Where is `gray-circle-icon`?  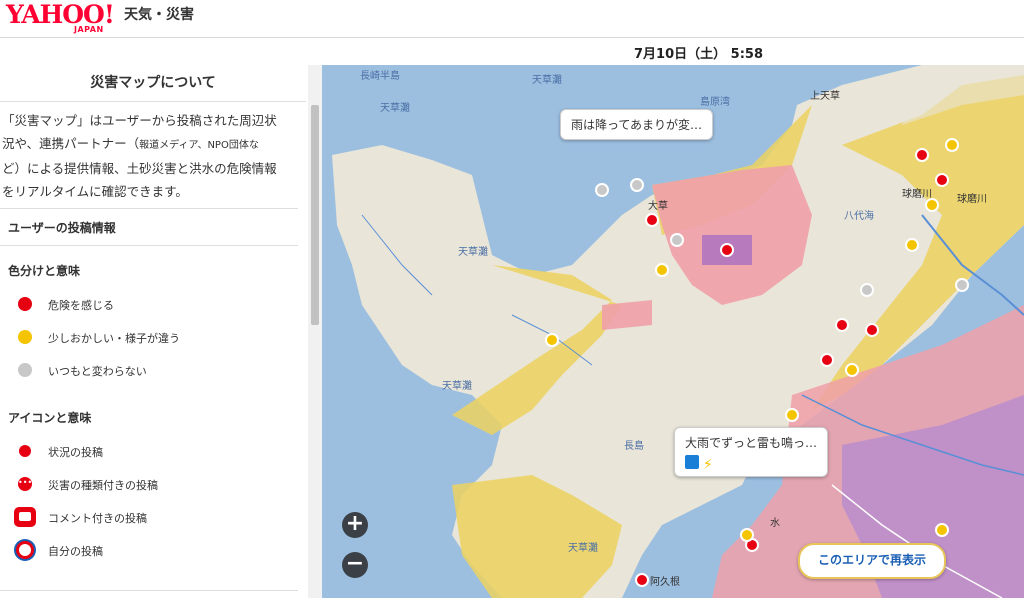
gray-circle-icon is located at coordinates (25, 370).